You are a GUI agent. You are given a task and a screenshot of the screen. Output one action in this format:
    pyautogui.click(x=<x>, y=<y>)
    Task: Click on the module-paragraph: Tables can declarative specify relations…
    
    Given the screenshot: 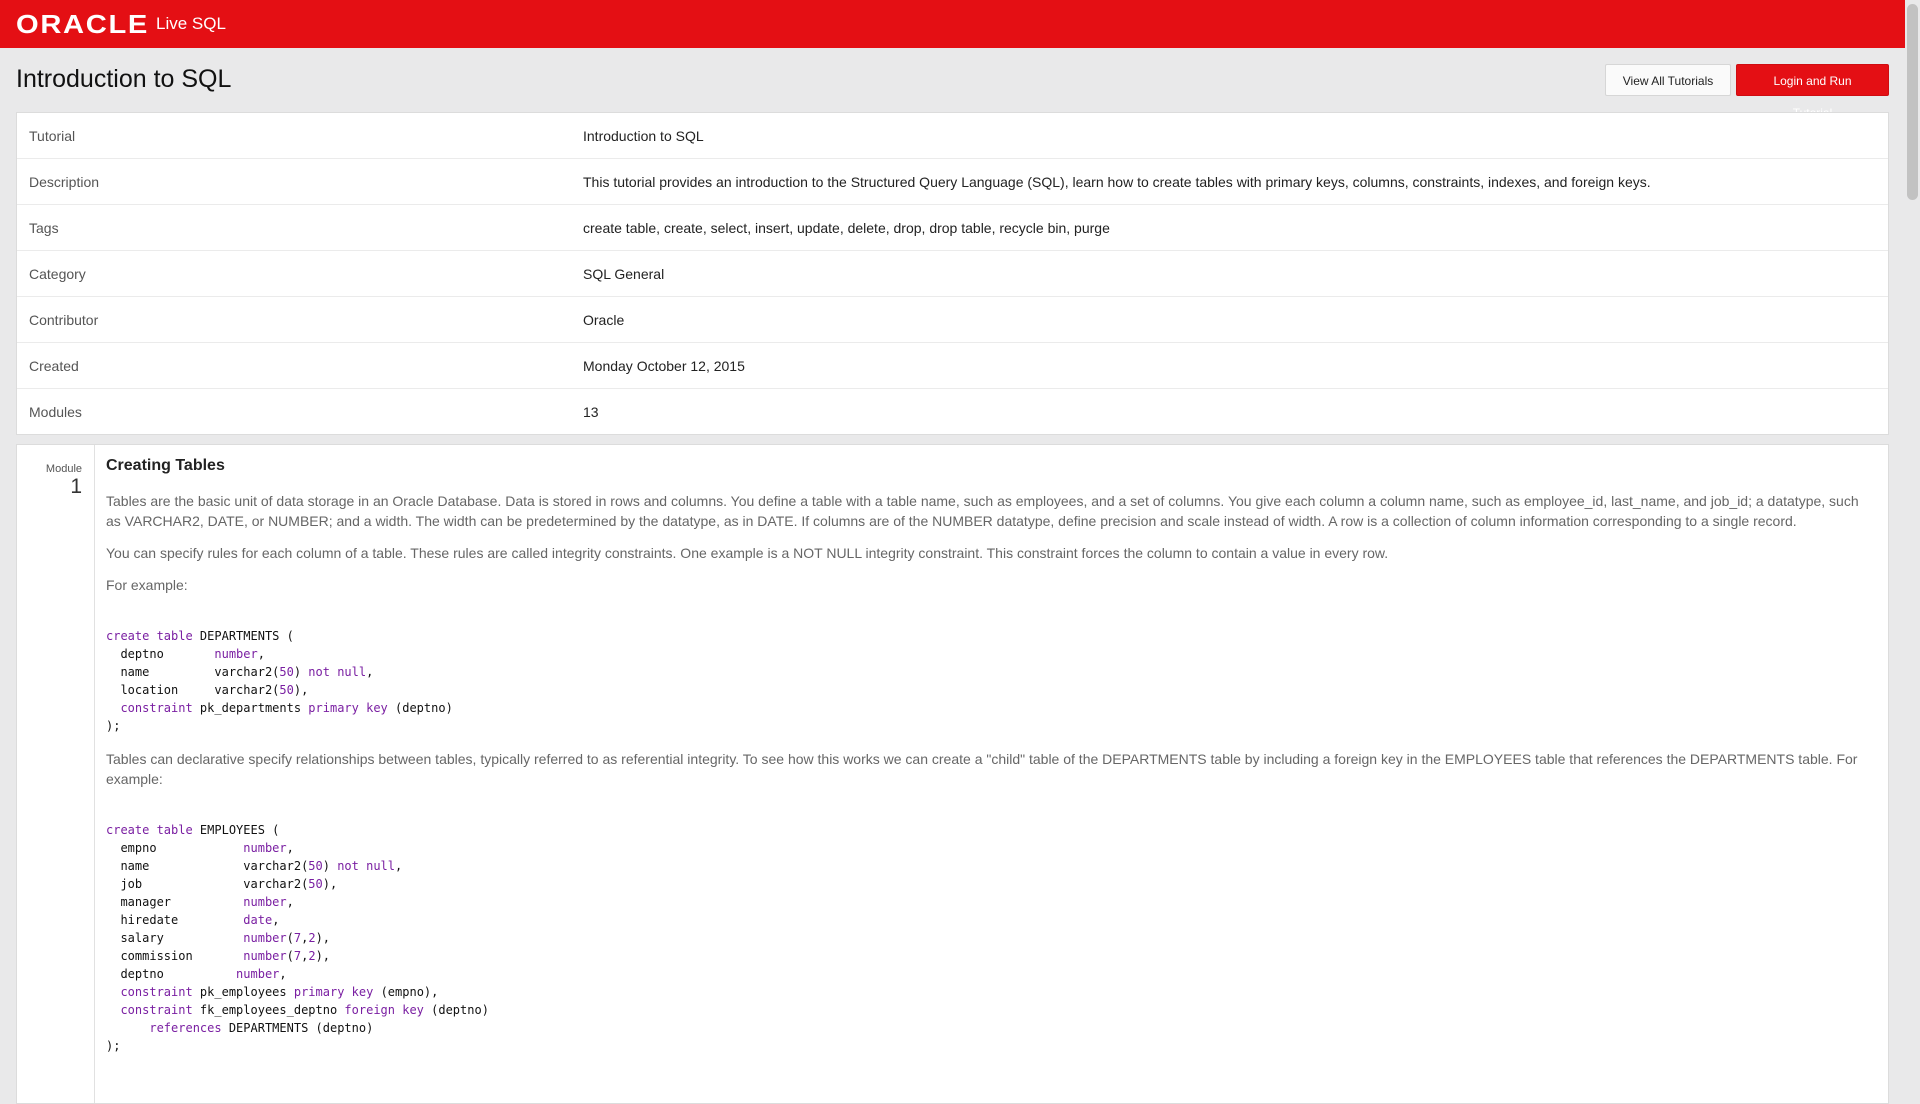 What is the action you would take?
    pyautogui.click(x=982, y=769)
    